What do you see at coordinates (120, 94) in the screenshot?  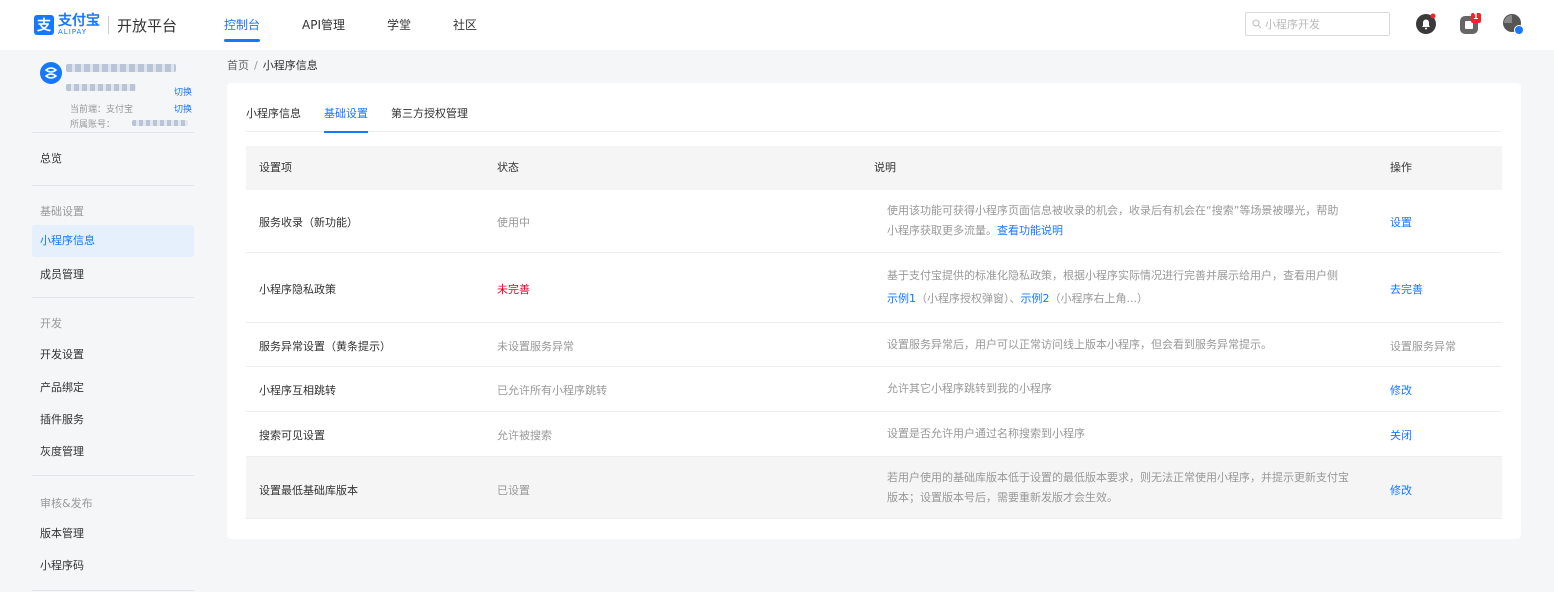 I see `account-panel: 切换 当前端：支付宝 切换 所属账号：` at bounding box center [120, 94].